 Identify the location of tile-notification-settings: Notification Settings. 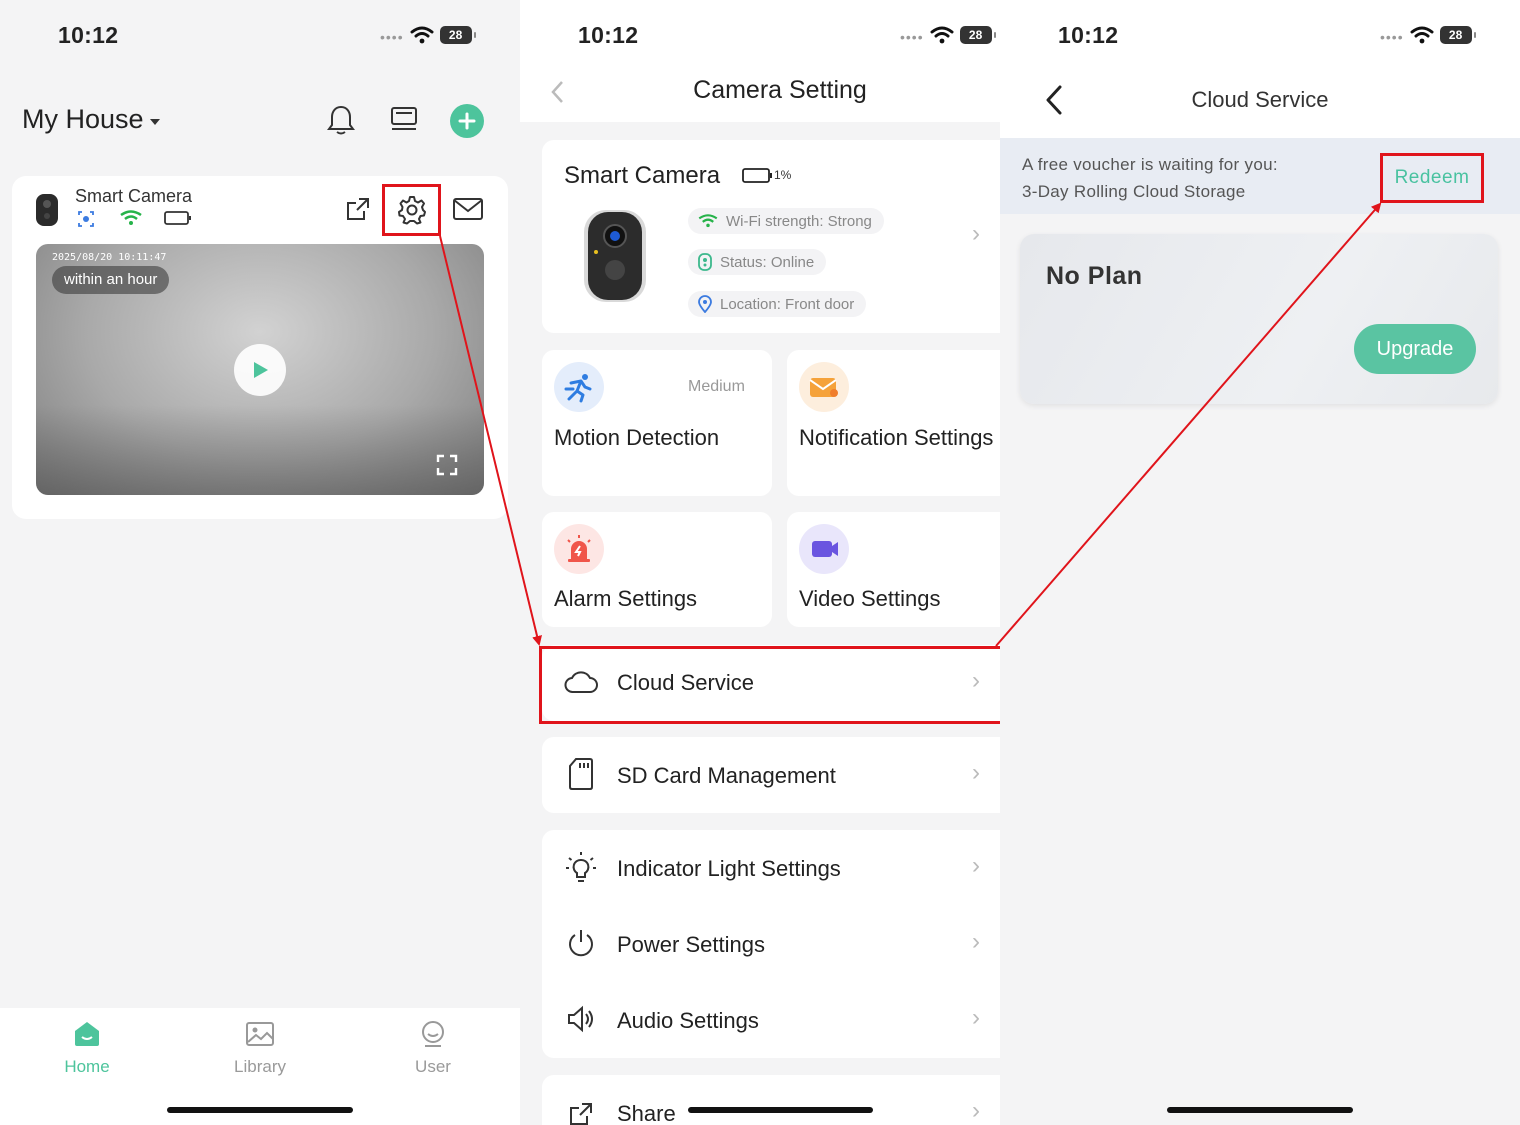
(893, 423).